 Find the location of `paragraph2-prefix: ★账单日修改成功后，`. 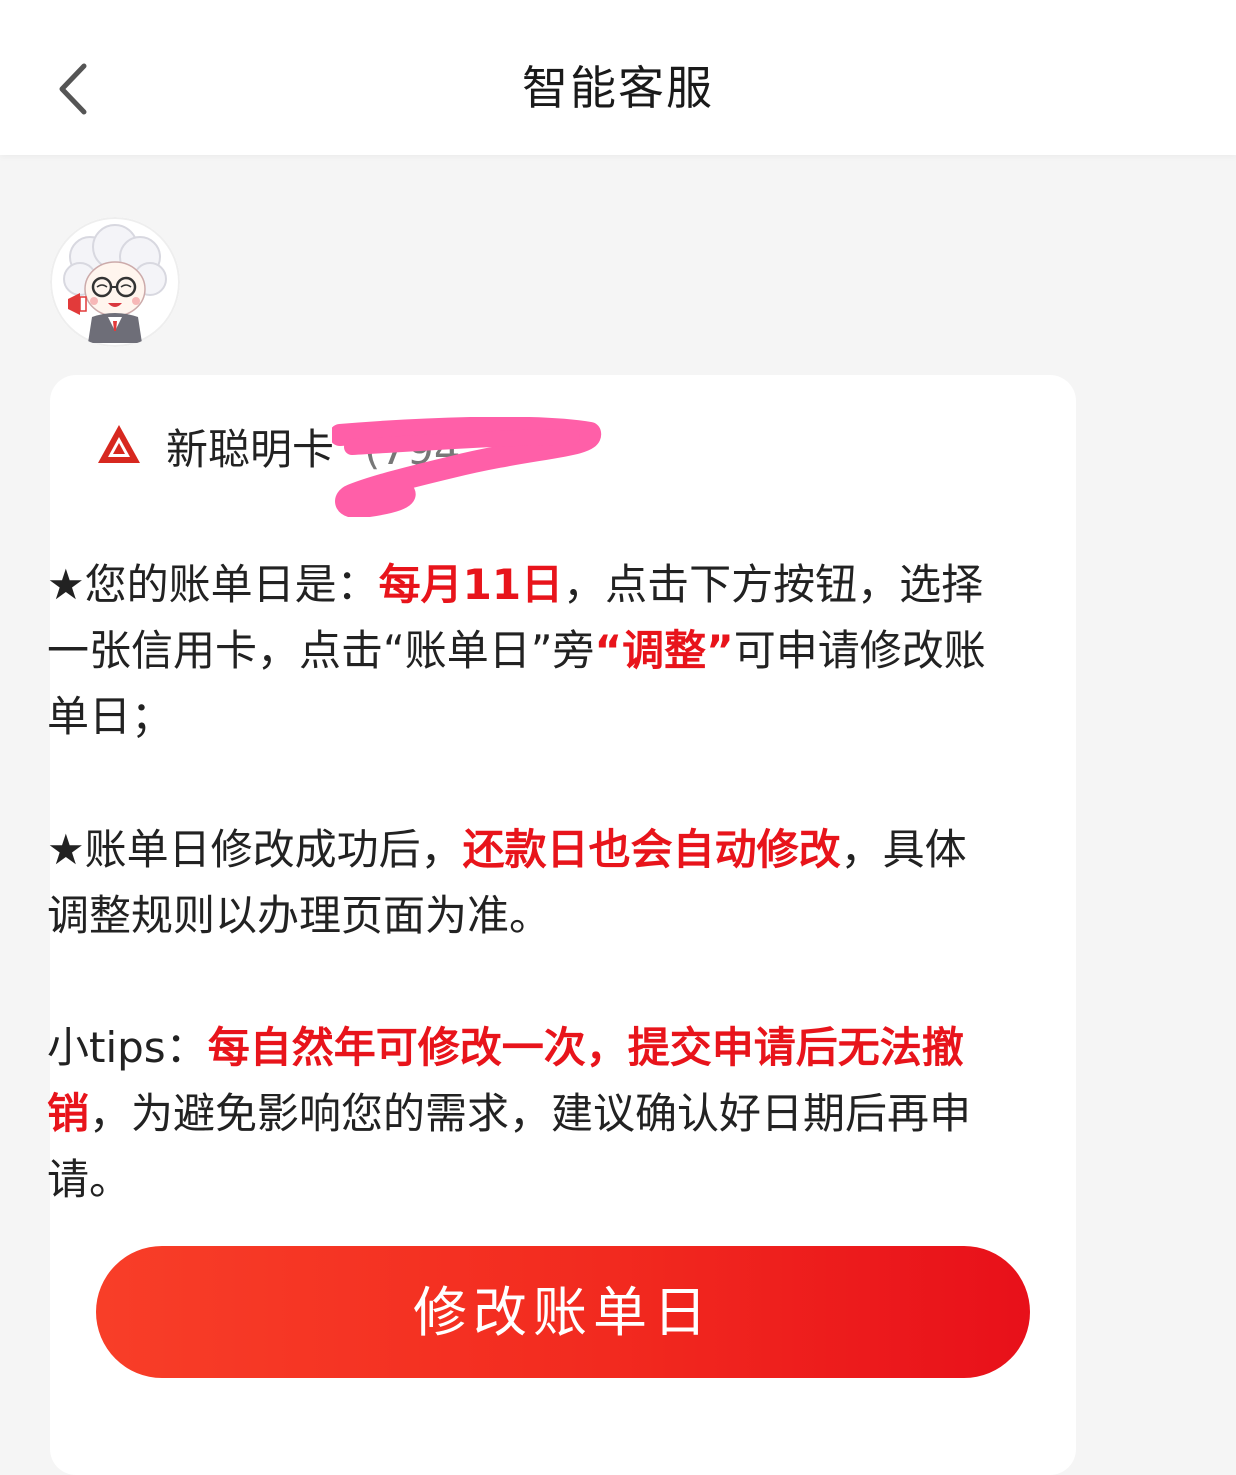

paragraph2-prefix: ★账单日修改成功后， is located at coordinates (255, 849).